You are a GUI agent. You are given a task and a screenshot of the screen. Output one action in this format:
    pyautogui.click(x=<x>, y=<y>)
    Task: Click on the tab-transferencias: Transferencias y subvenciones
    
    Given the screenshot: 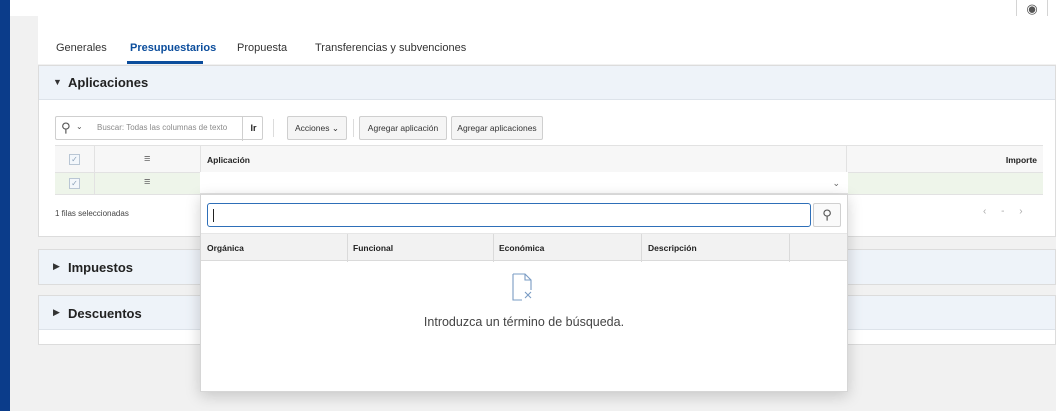 What is the action you would take?
    pyautogui.click(x=390, y=48)
    